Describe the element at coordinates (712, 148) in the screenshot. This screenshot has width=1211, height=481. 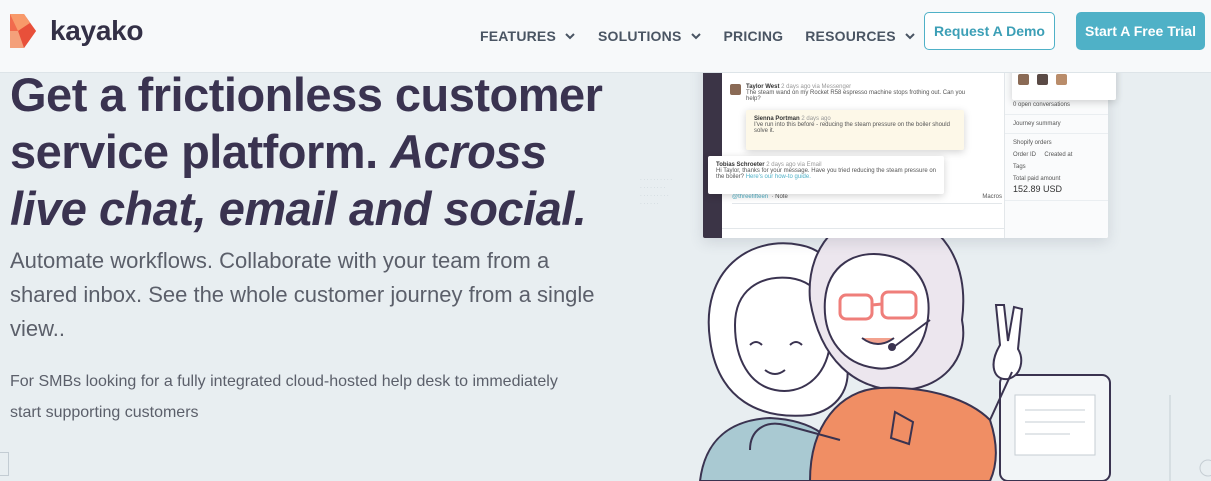
I see `mockup-sidebar` at that location.